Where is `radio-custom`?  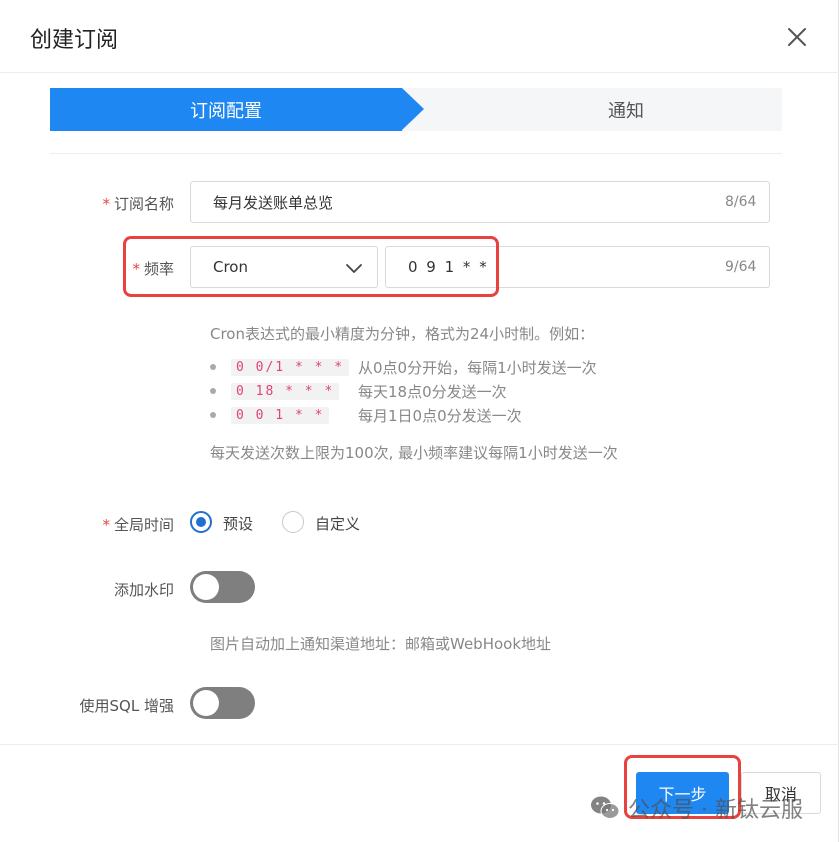 radio-custom is located at coordinates (293, 522).